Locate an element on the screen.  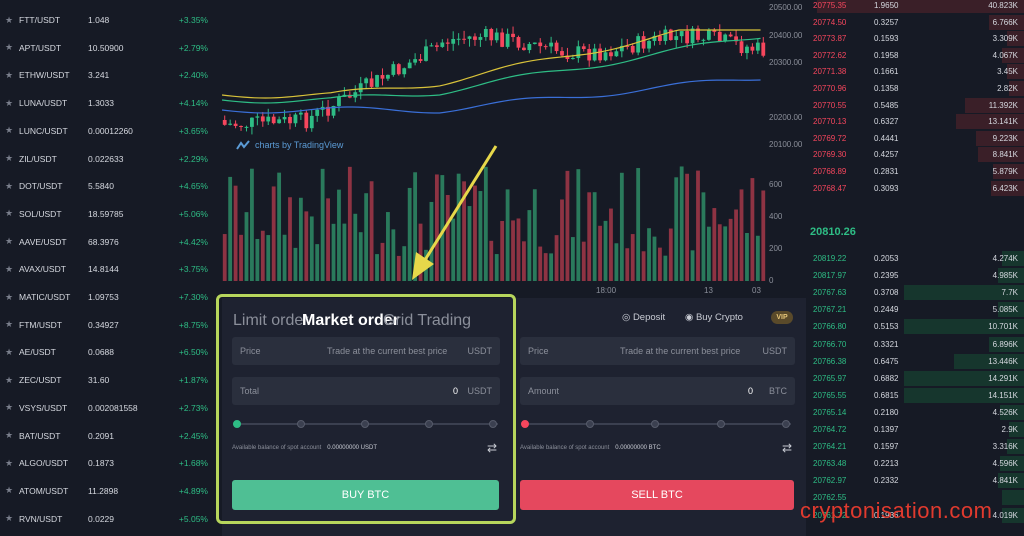
sell-swap-icon: ⇄ is located at coordinates (787, 448).